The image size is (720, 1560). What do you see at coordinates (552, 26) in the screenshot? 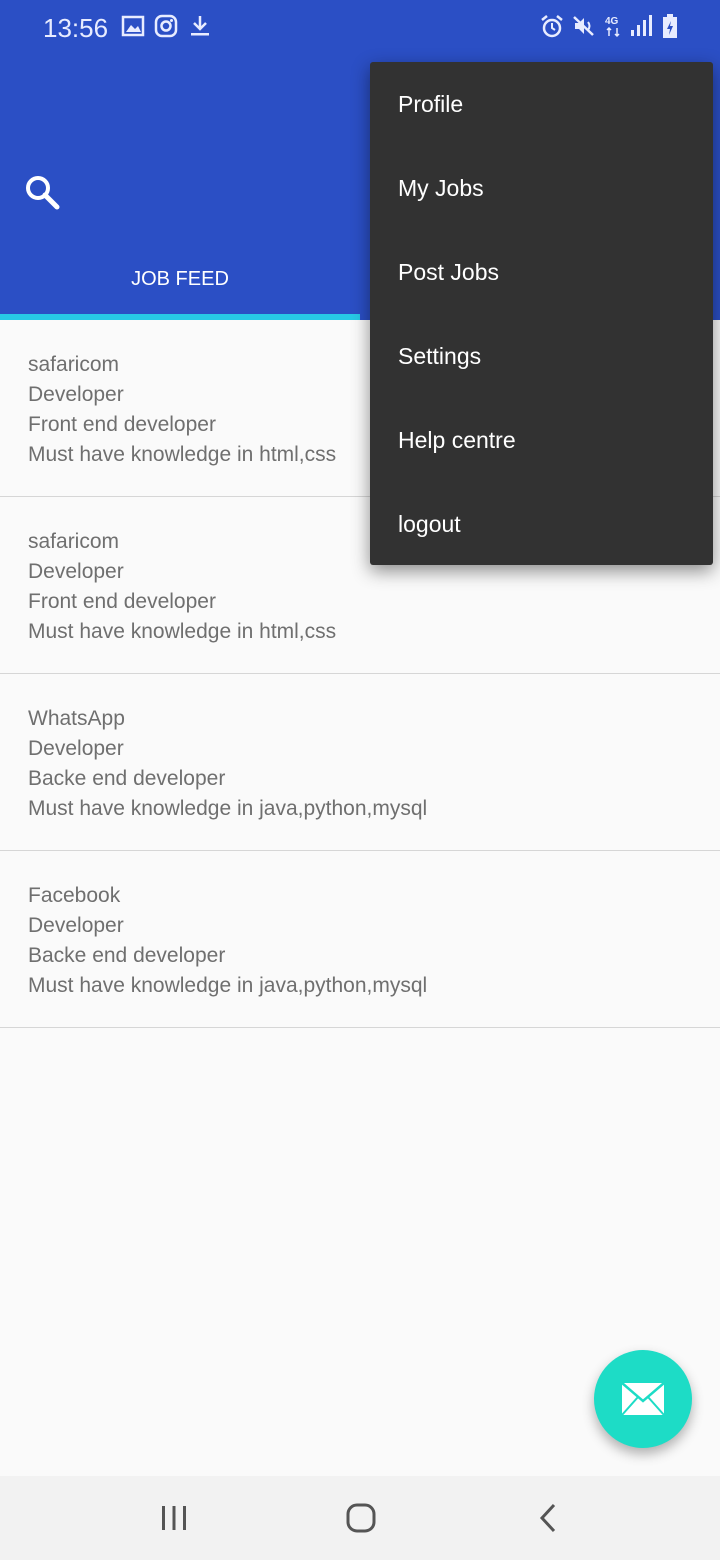
I see `alarm-icon` at bounding box center [552, 26].